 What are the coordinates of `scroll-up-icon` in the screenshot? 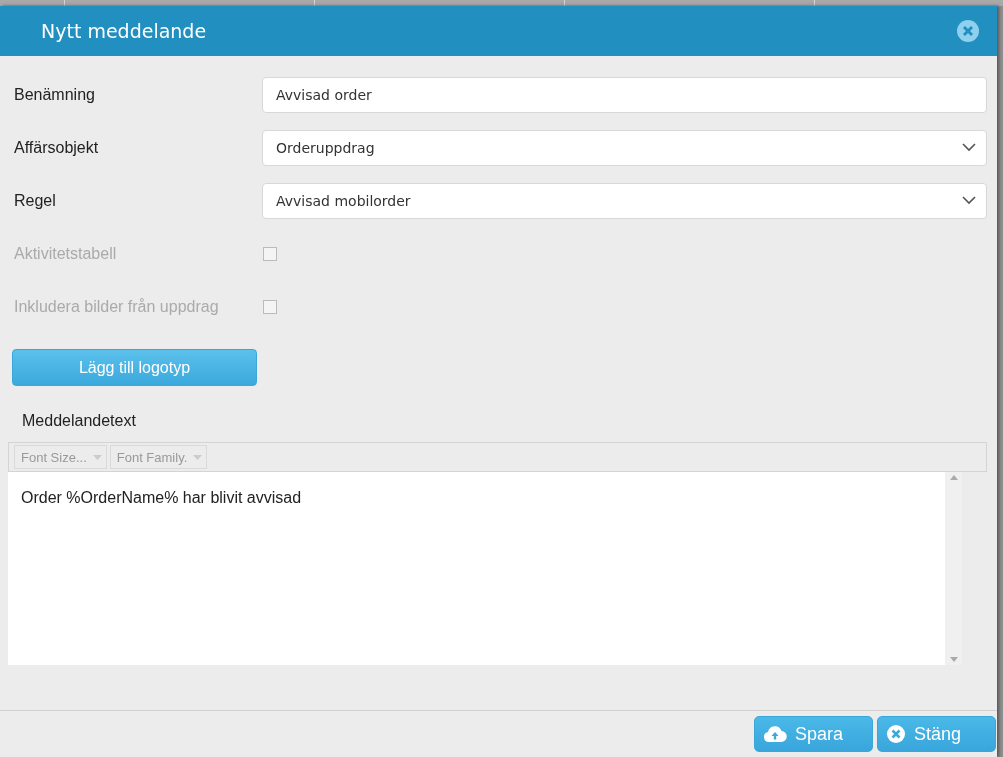 It's located at (953, 477).